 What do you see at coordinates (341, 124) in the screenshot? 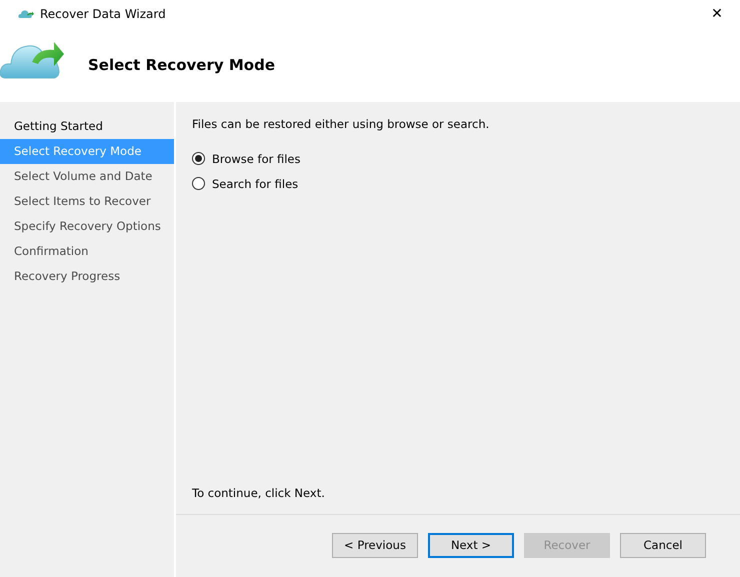
I see `instruction-text: Files can be restored either using browse or search.` at bounding box center [341, 124].